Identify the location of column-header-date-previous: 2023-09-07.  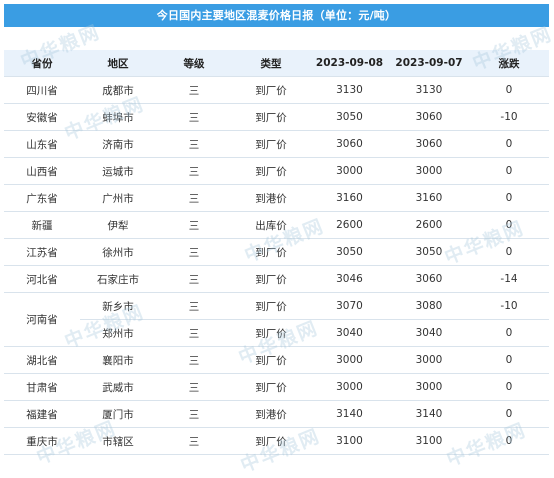
(429, 63).